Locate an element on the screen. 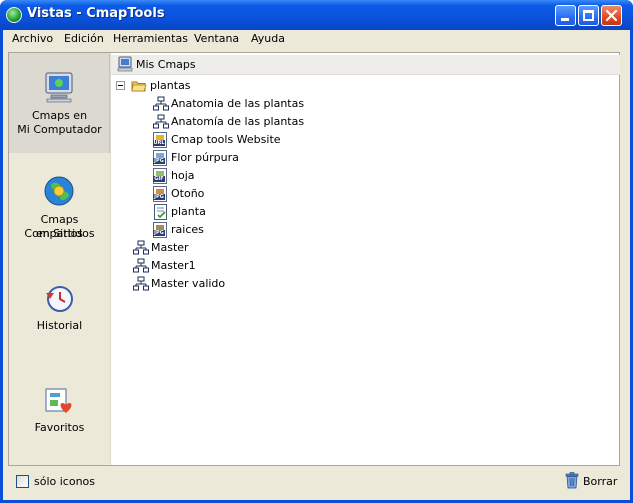  tree-item-label: Anatomia de las plantas is located at coordinates (238, 103).